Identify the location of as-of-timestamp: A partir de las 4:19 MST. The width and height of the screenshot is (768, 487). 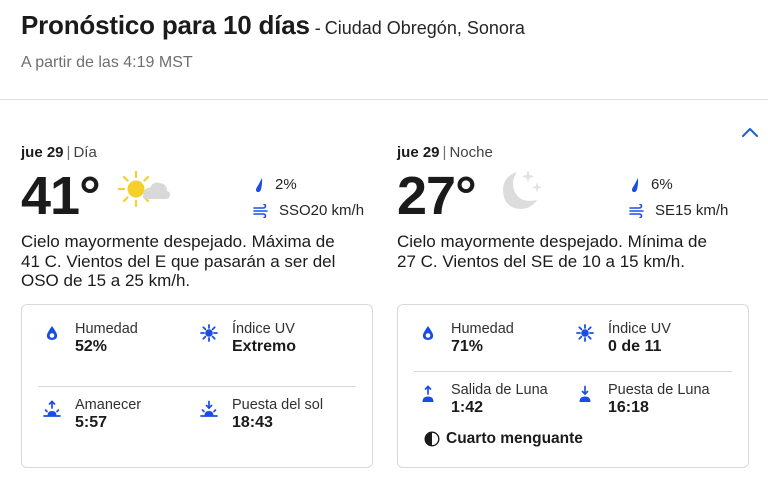
(107, 62).